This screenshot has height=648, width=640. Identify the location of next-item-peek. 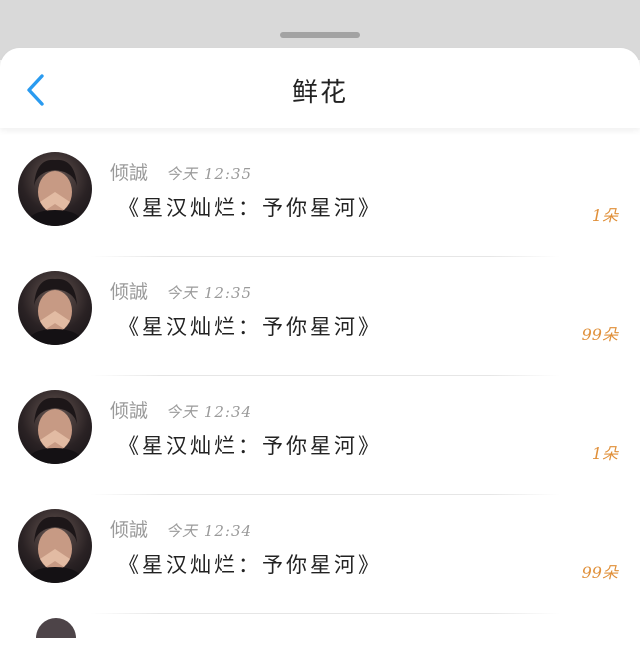
(56, 628).